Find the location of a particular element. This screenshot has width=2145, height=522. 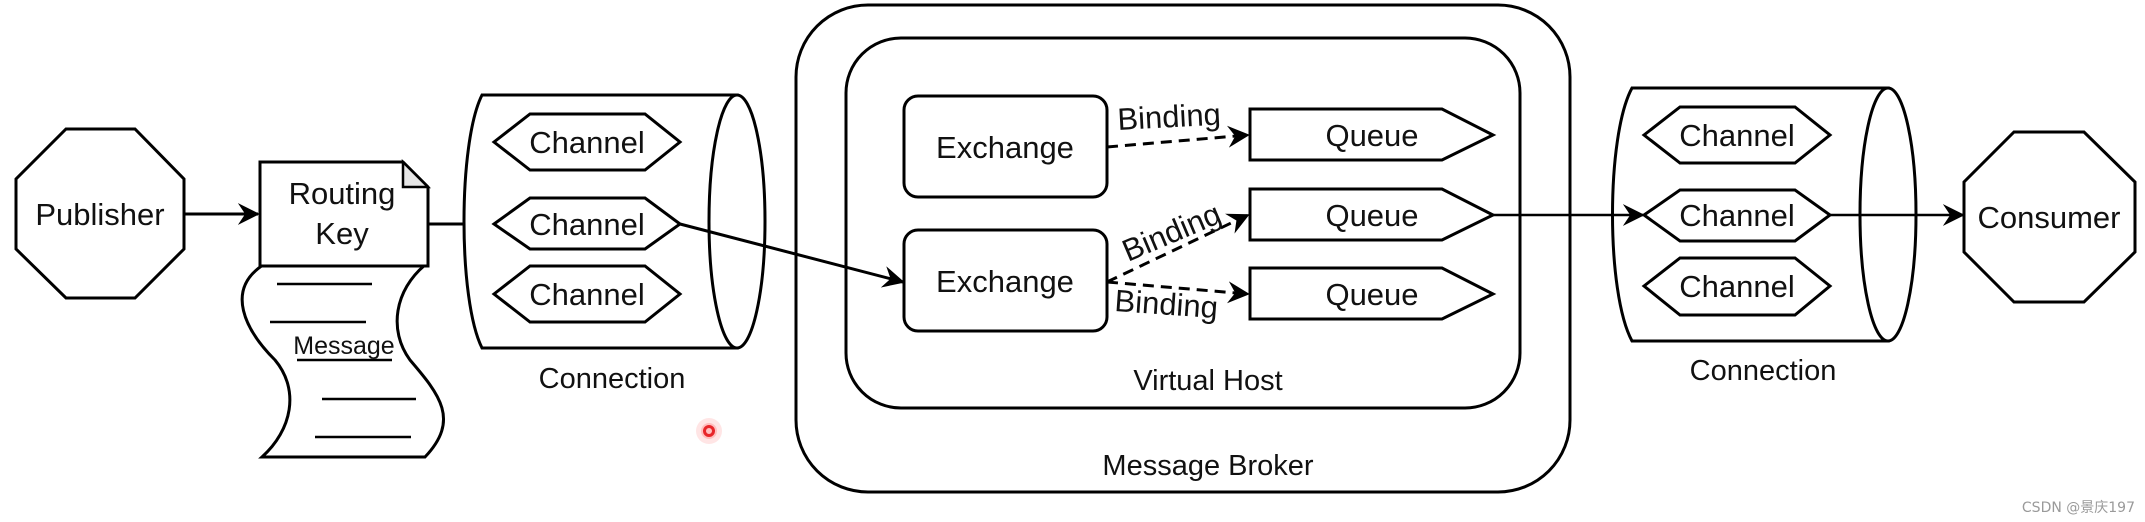

cursor-indicator is located at coordinates (709, 431).